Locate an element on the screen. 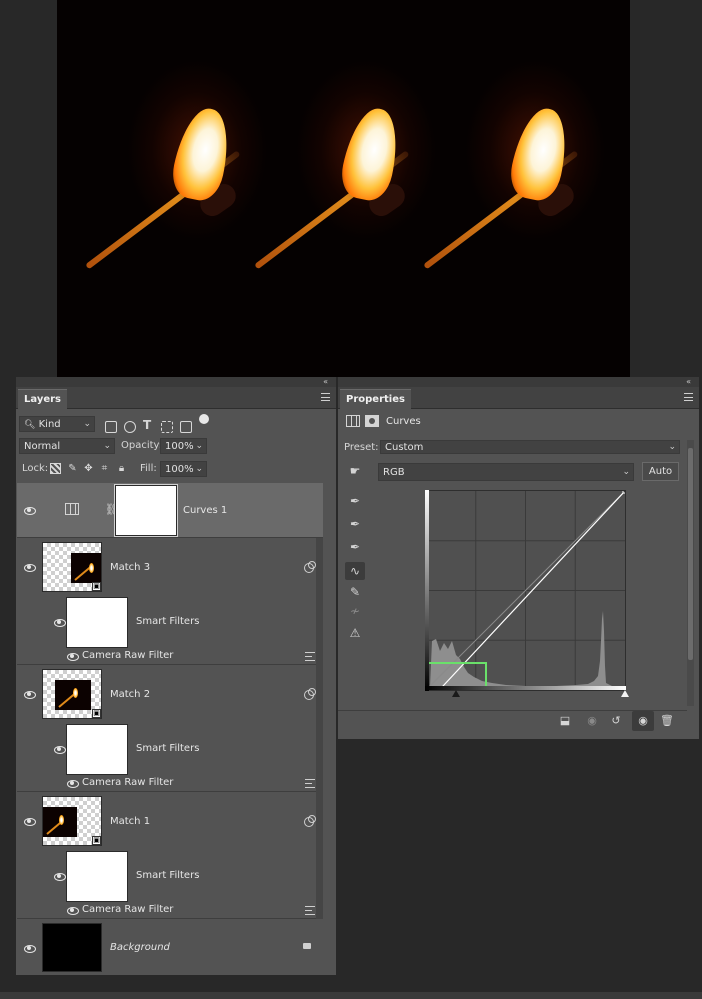  layer-name: Match 2 is located at coordinates (130, 694).